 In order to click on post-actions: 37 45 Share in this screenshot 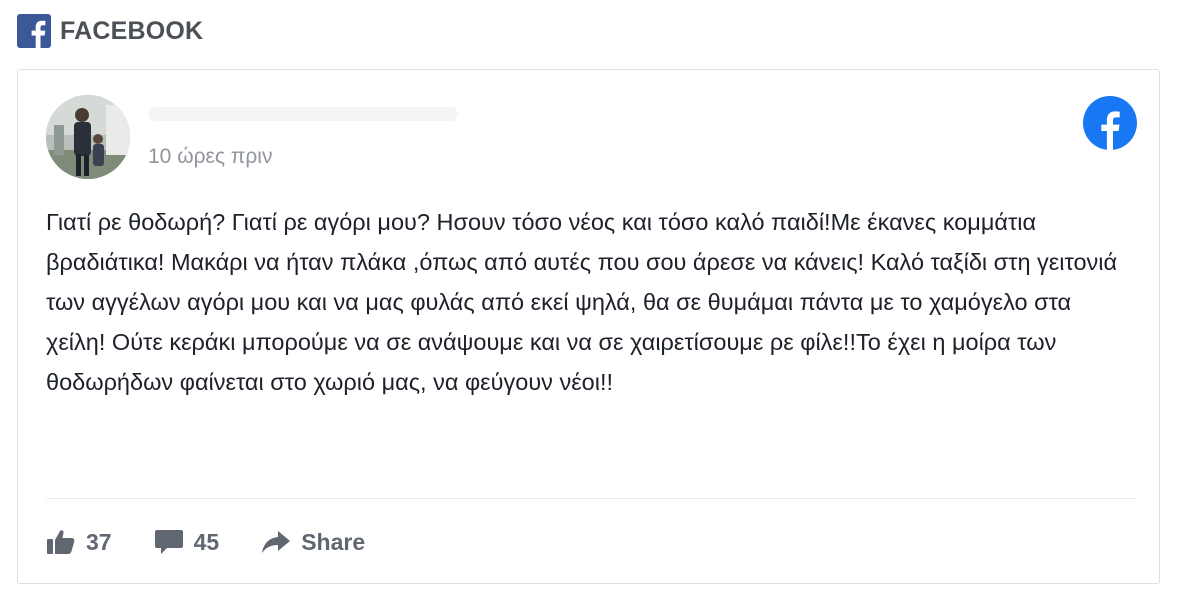, I will do `click(226, 542)`.